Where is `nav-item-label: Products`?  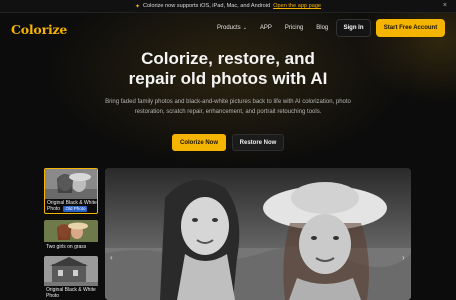 nav-item-label: Products is located at coordinates (229, 28).